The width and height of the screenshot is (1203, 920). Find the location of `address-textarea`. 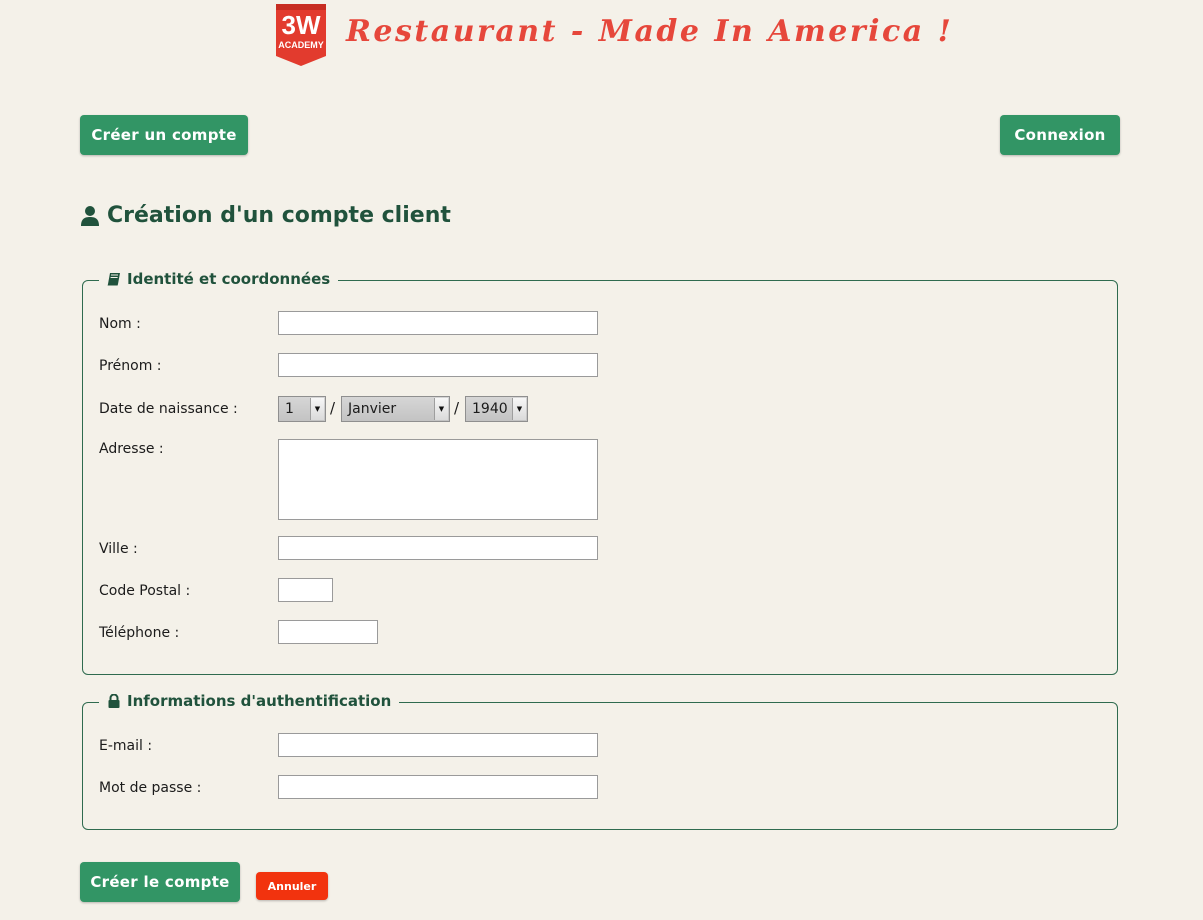

address-textarea is located at coordinates (438, 479).